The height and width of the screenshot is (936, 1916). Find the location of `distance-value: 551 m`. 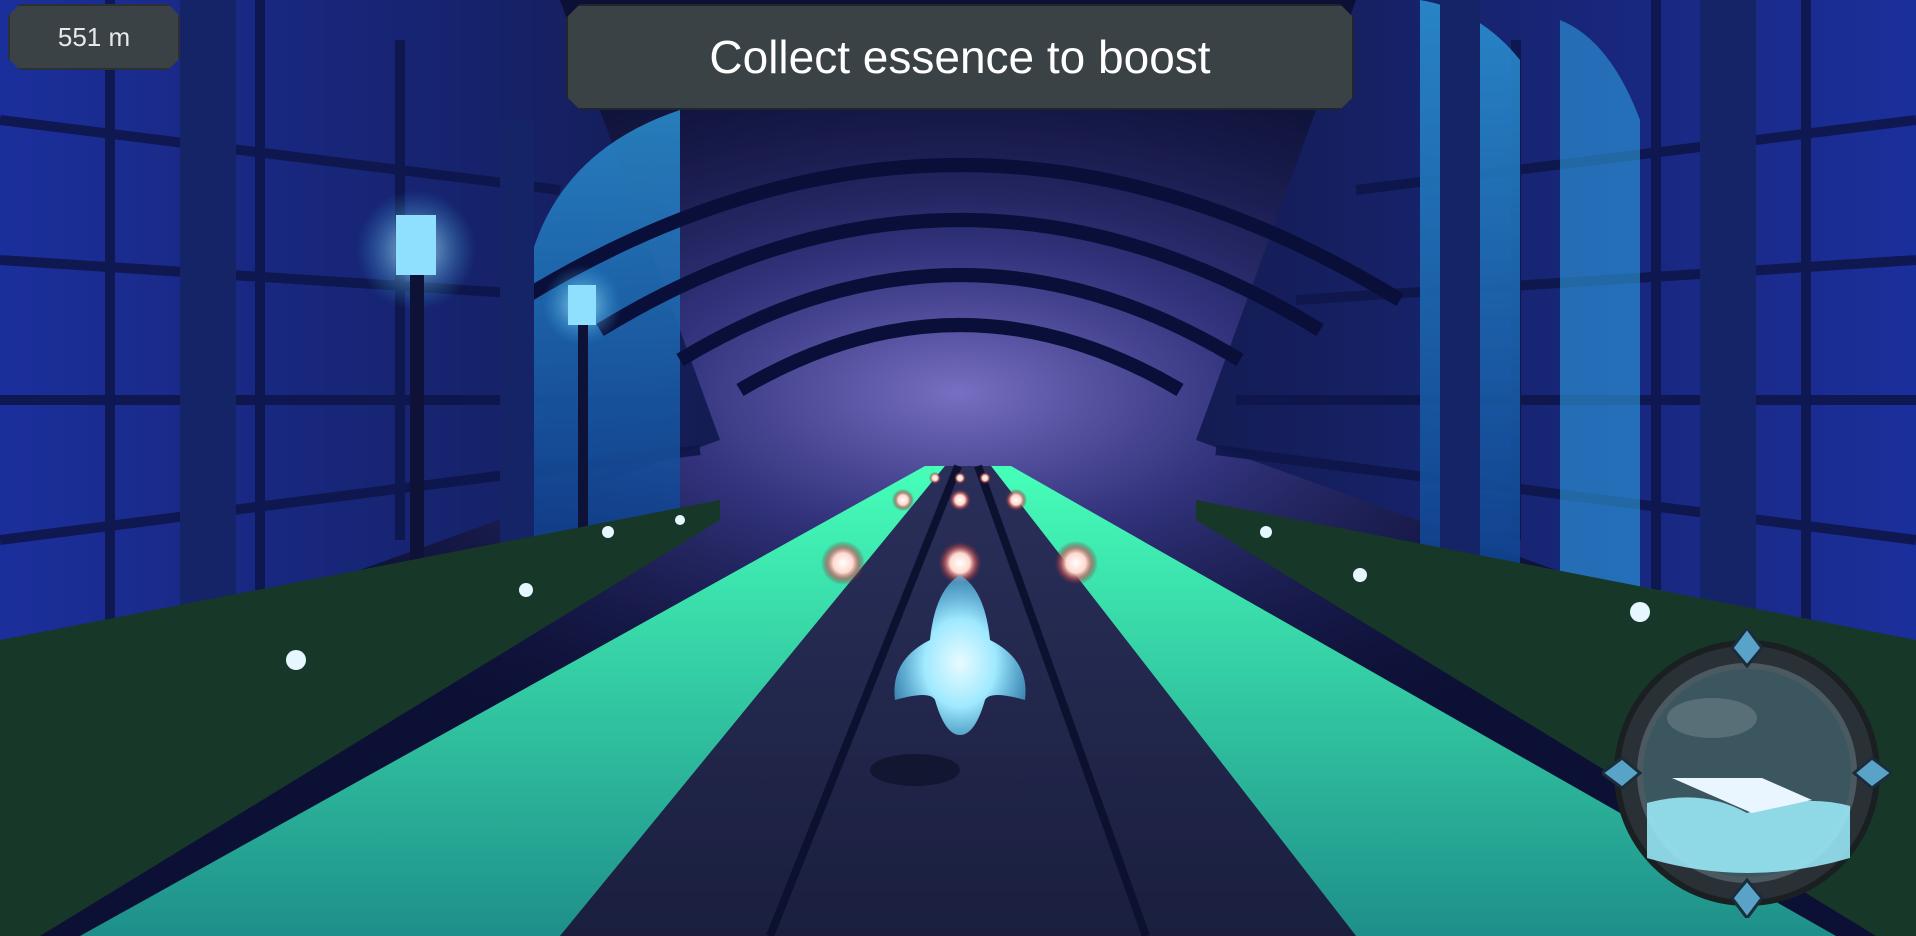

distance-value: 551 m is located at coordinates (94, 36).